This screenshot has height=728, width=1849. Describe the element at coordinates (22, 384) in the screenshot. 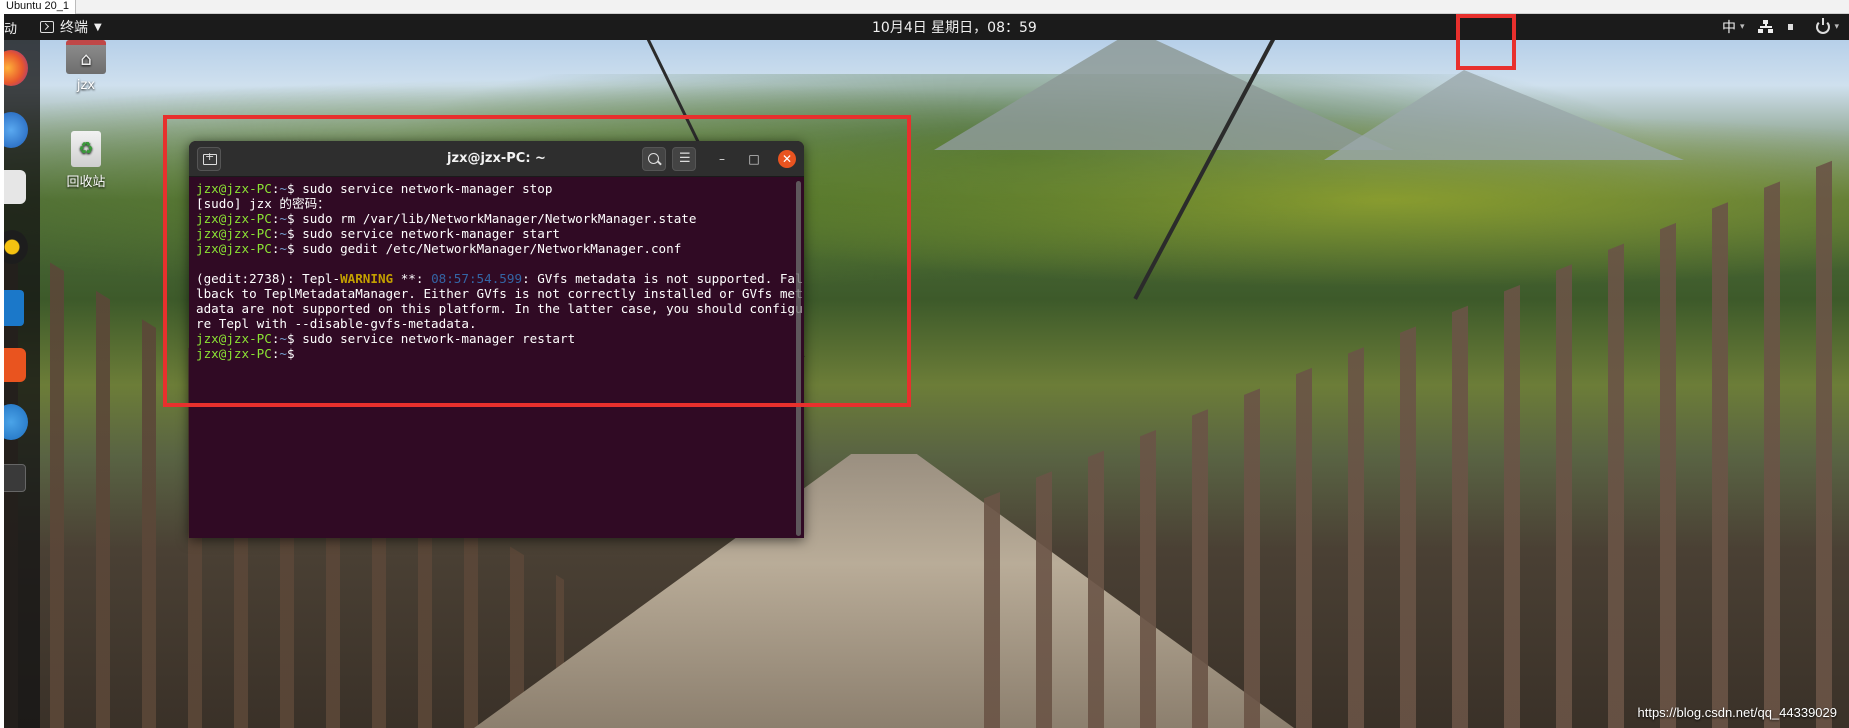

I see `dock` at that location.